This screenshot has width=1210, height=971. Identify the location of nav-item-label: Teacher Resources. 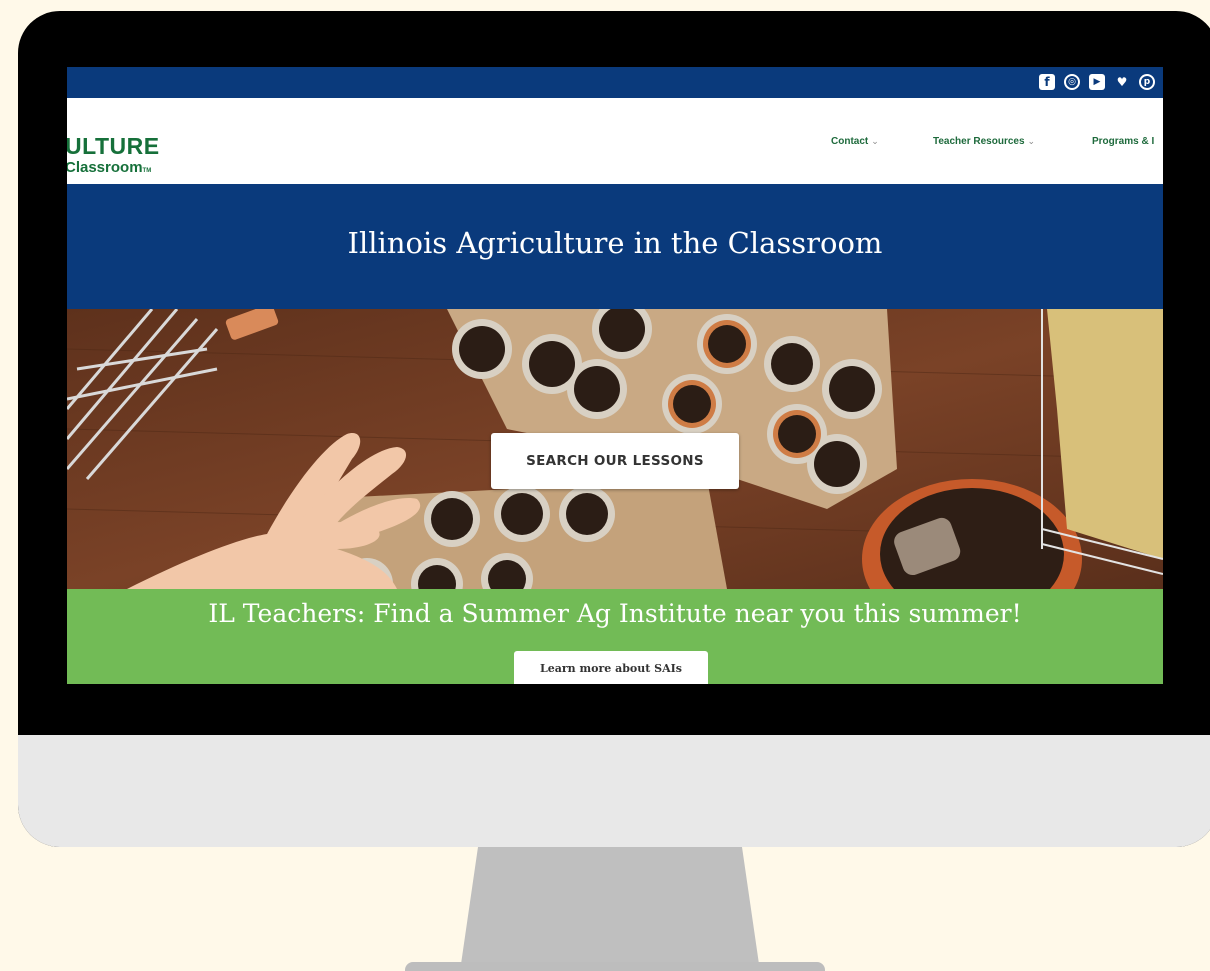
(979, 141).